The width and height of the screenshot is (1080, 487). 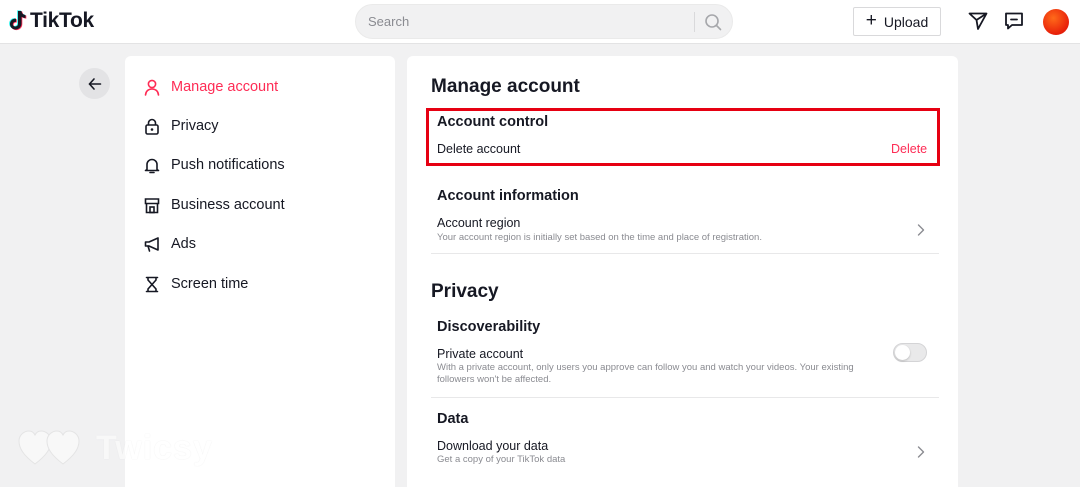 What do you see at coordinates (152, 87) in the screenshot?
I see `person-icon` at bounding box center [152, 87].